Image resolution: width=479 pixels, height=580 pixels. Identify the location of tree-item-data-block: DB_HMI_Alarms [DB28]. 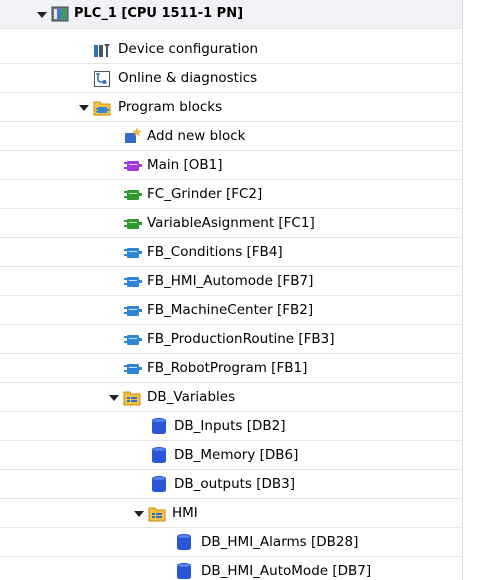
(231, 542).